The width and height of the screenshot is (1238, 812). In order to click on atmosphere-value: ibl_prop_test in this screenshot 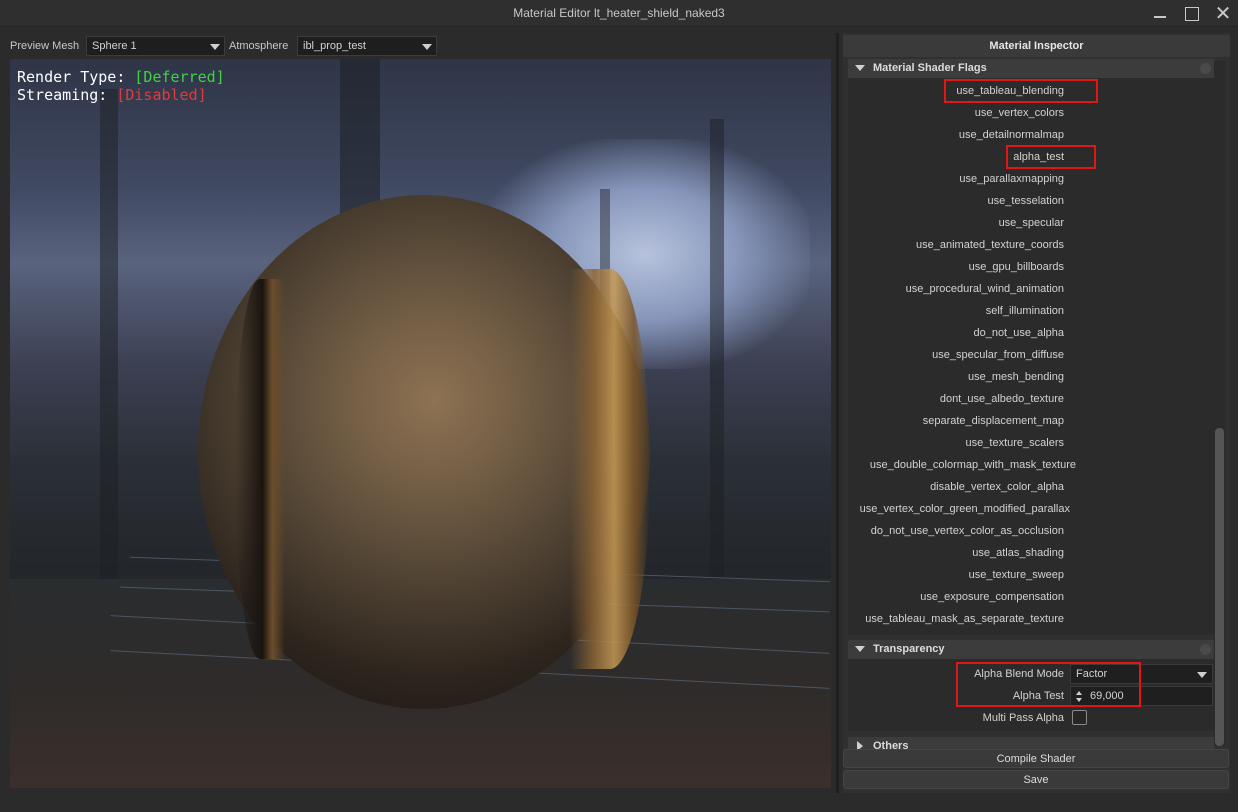, I will do `click(334, 46)`.